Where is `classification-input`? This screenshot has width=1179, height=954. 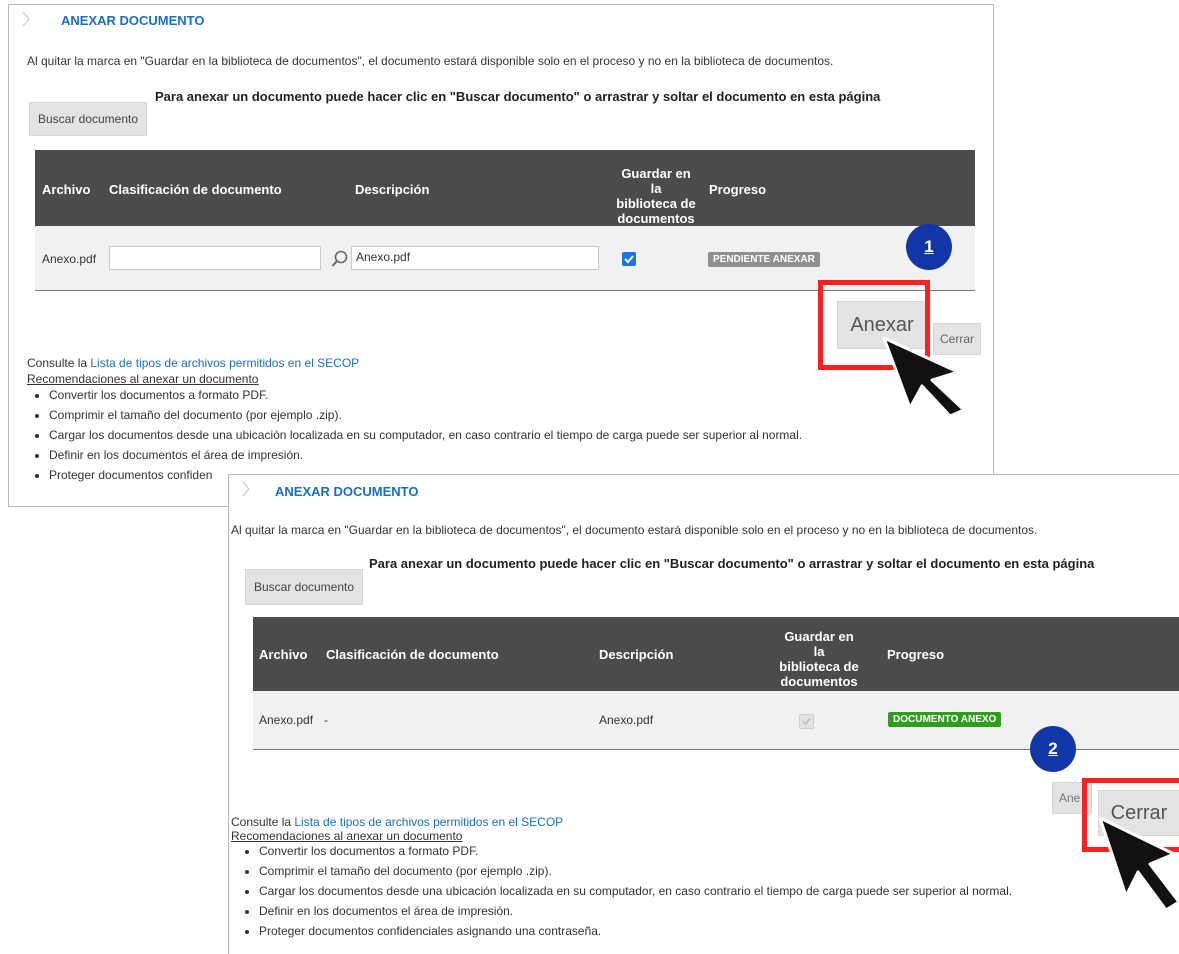 classification-input is located at coordinates (215, 258).